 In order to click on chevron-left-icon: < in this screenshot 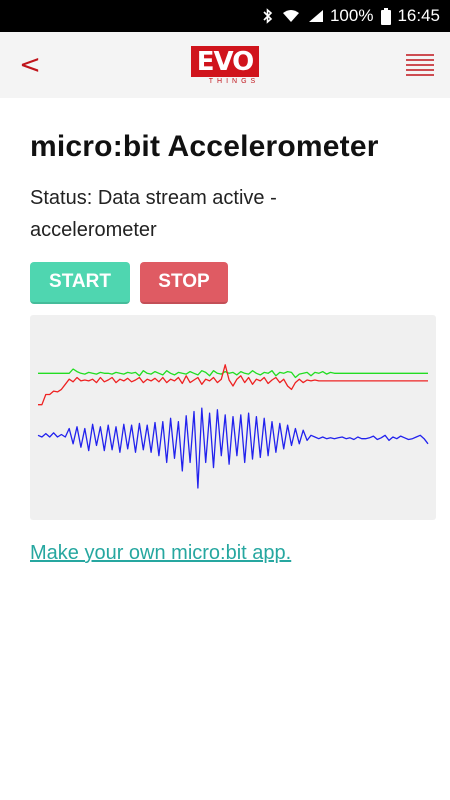, I will do `click(30, 65)`.